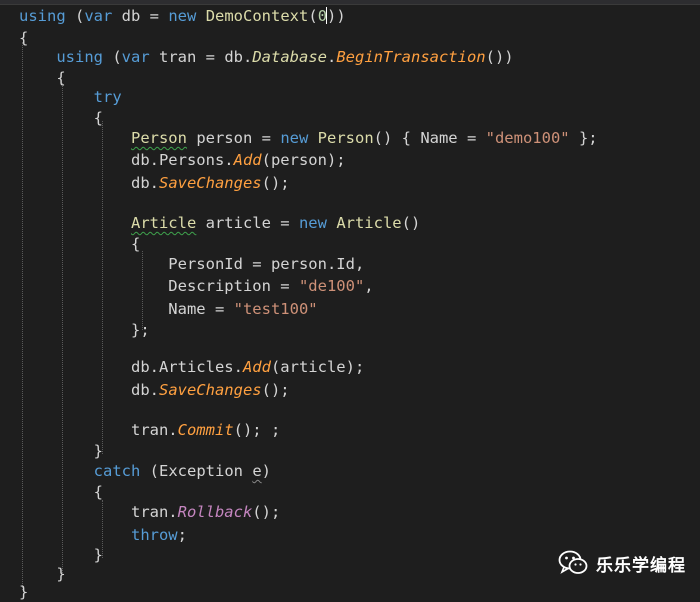  I want to click on code-token: article =, so click(247, 223).